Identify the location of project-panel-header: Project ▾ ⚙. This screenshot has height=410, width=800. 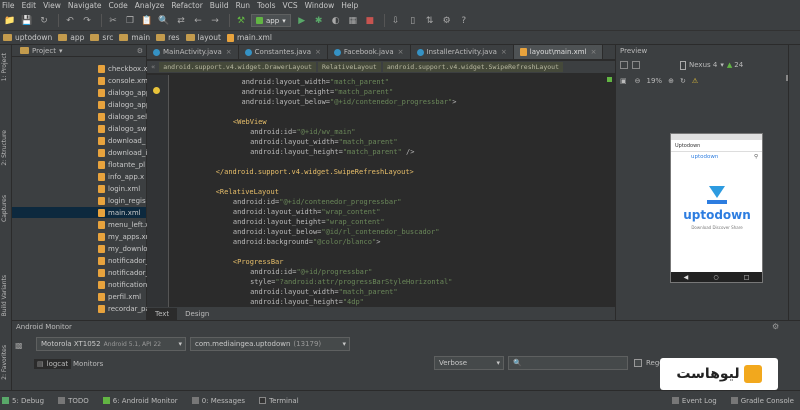
(79, 51).